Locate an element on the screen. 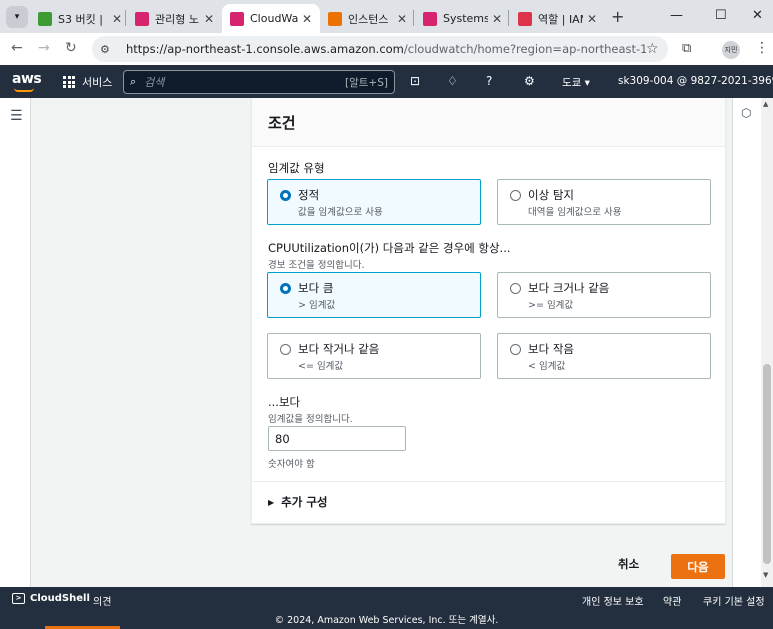 The image size is (773, 629). threshold-value-input is located at coordinates (337, 438).